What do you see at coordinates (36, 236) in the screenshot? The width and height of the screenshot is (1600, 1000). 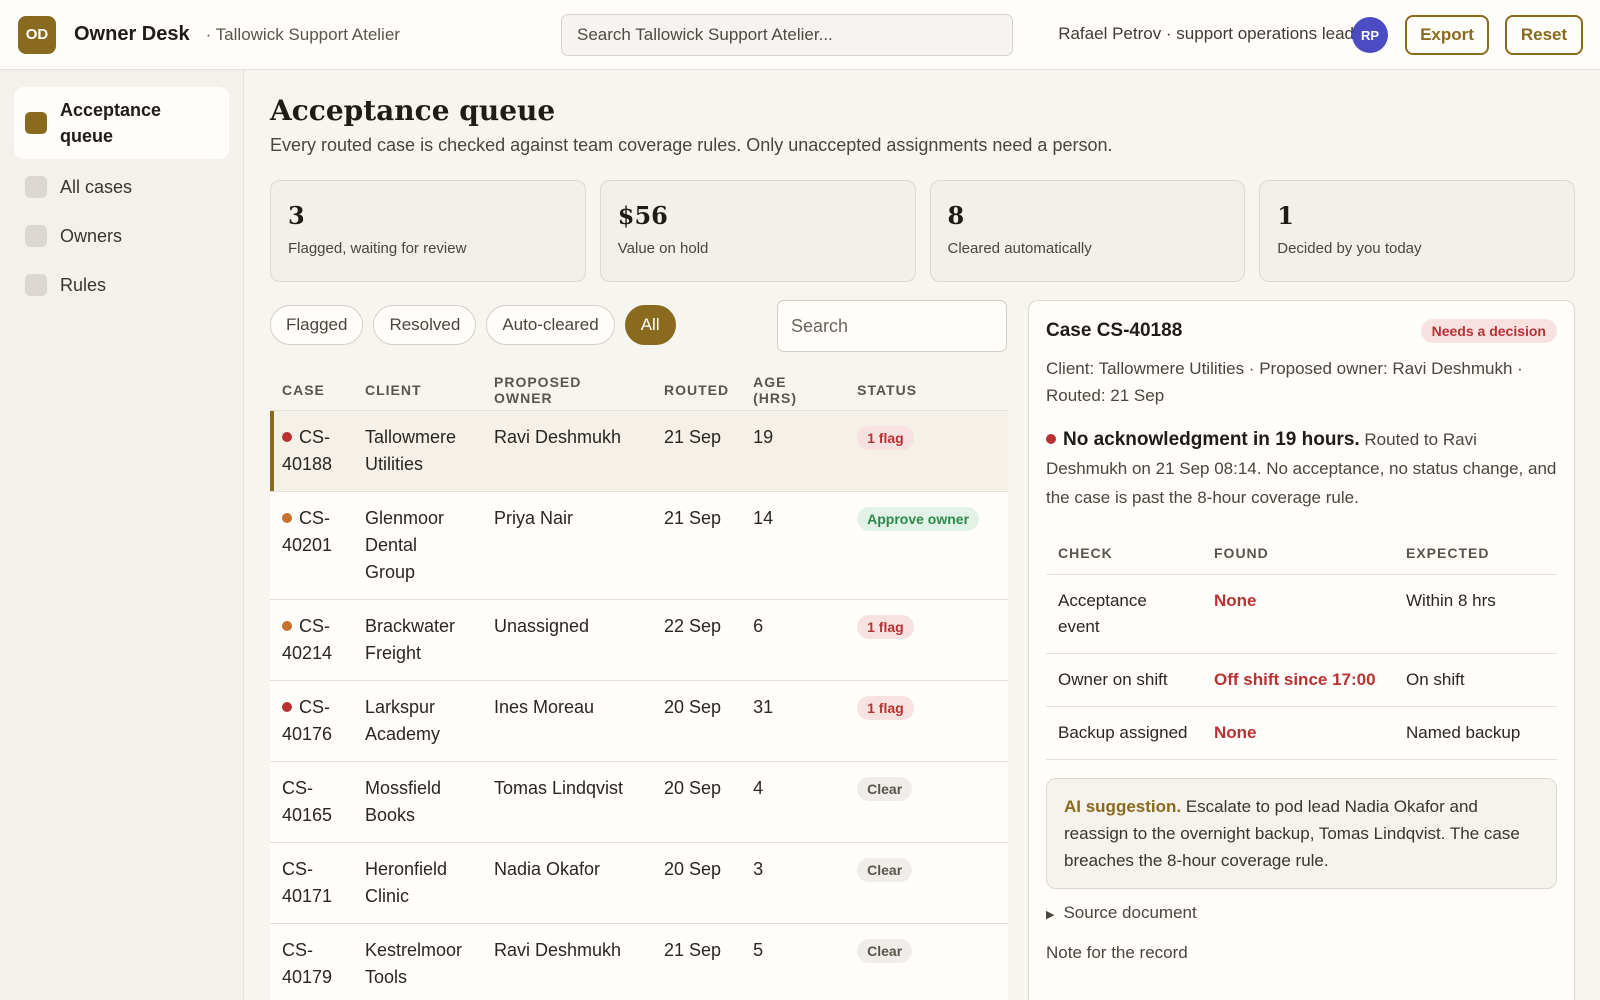 I see `owners-icon` at bounding box center [36, 236].